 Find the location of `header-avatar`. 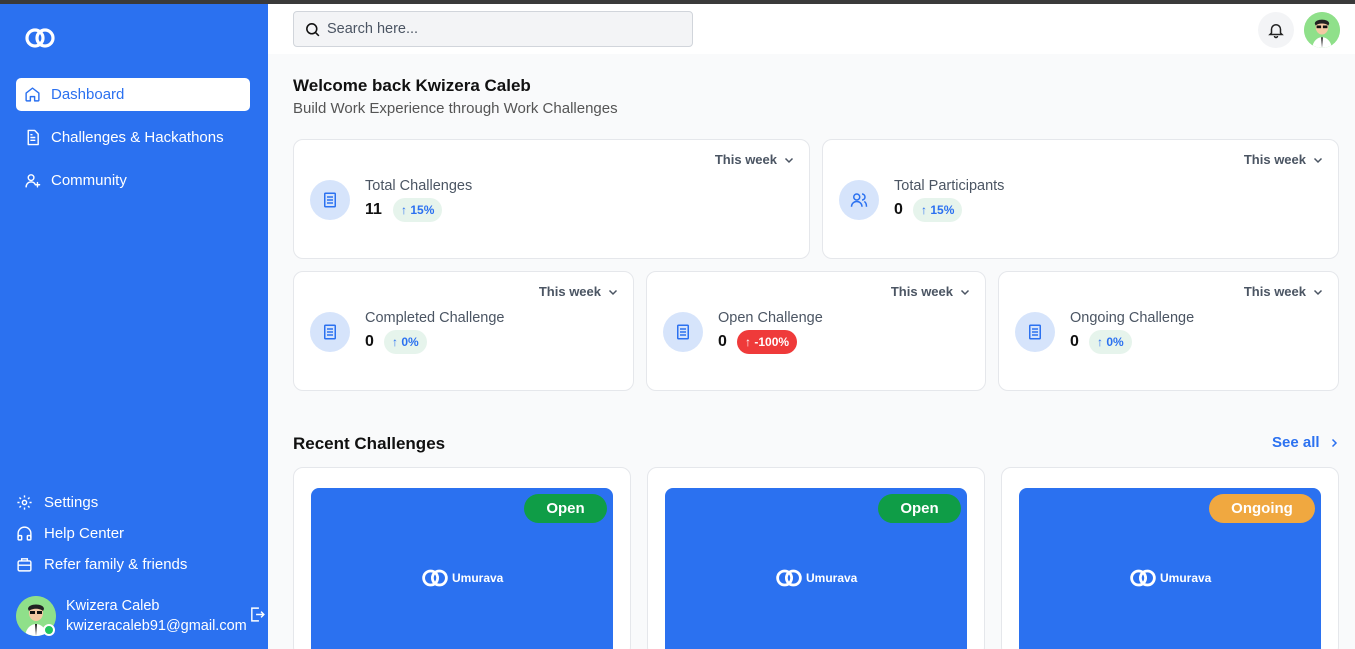

header-avatar is located at coordinates (1322, 30).